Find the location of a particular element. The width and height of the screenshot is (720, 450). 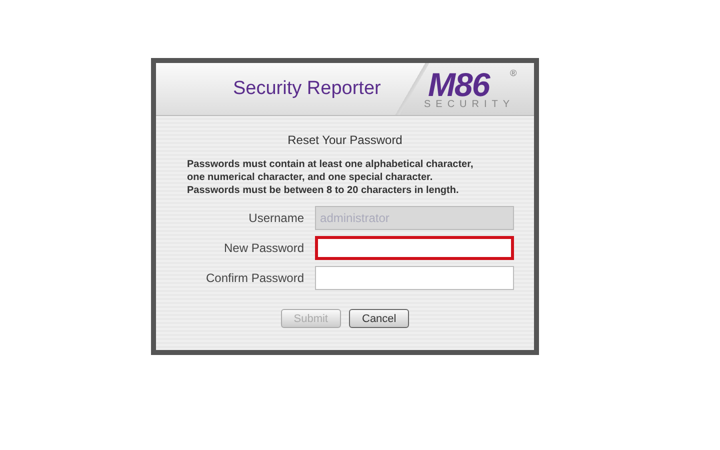

field-label: Username is located at coordinates (276, 218).